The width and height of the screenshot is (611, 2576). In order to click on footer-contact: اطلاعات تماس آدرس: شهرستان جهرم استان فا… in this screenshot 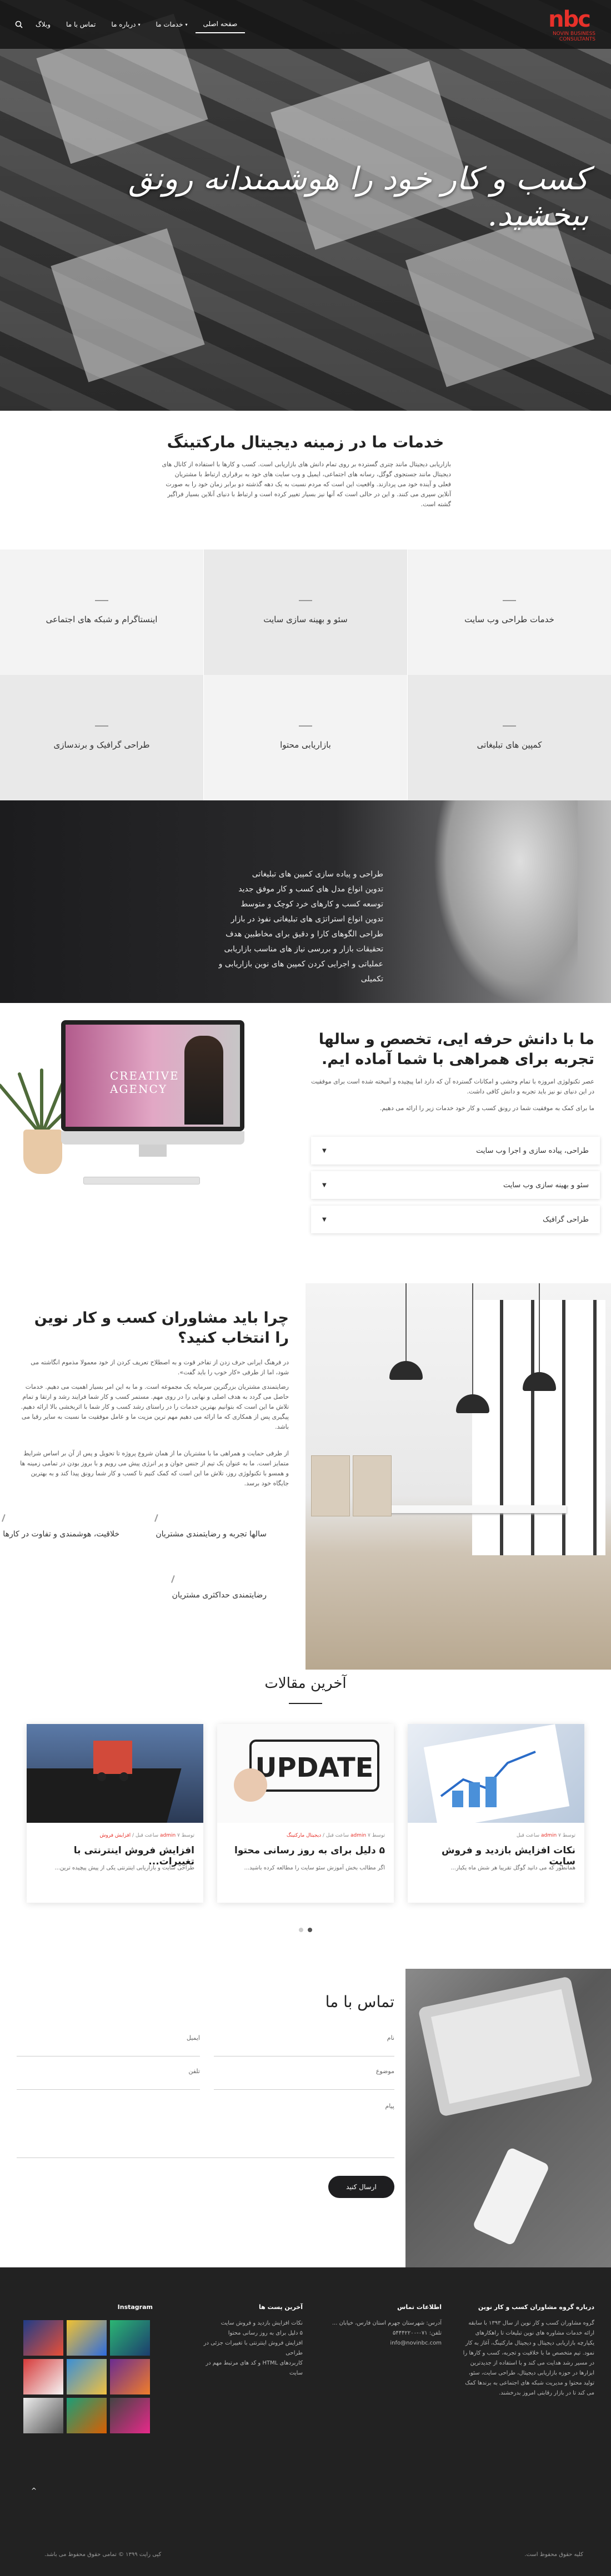, I will do `click(386, 2325)`.